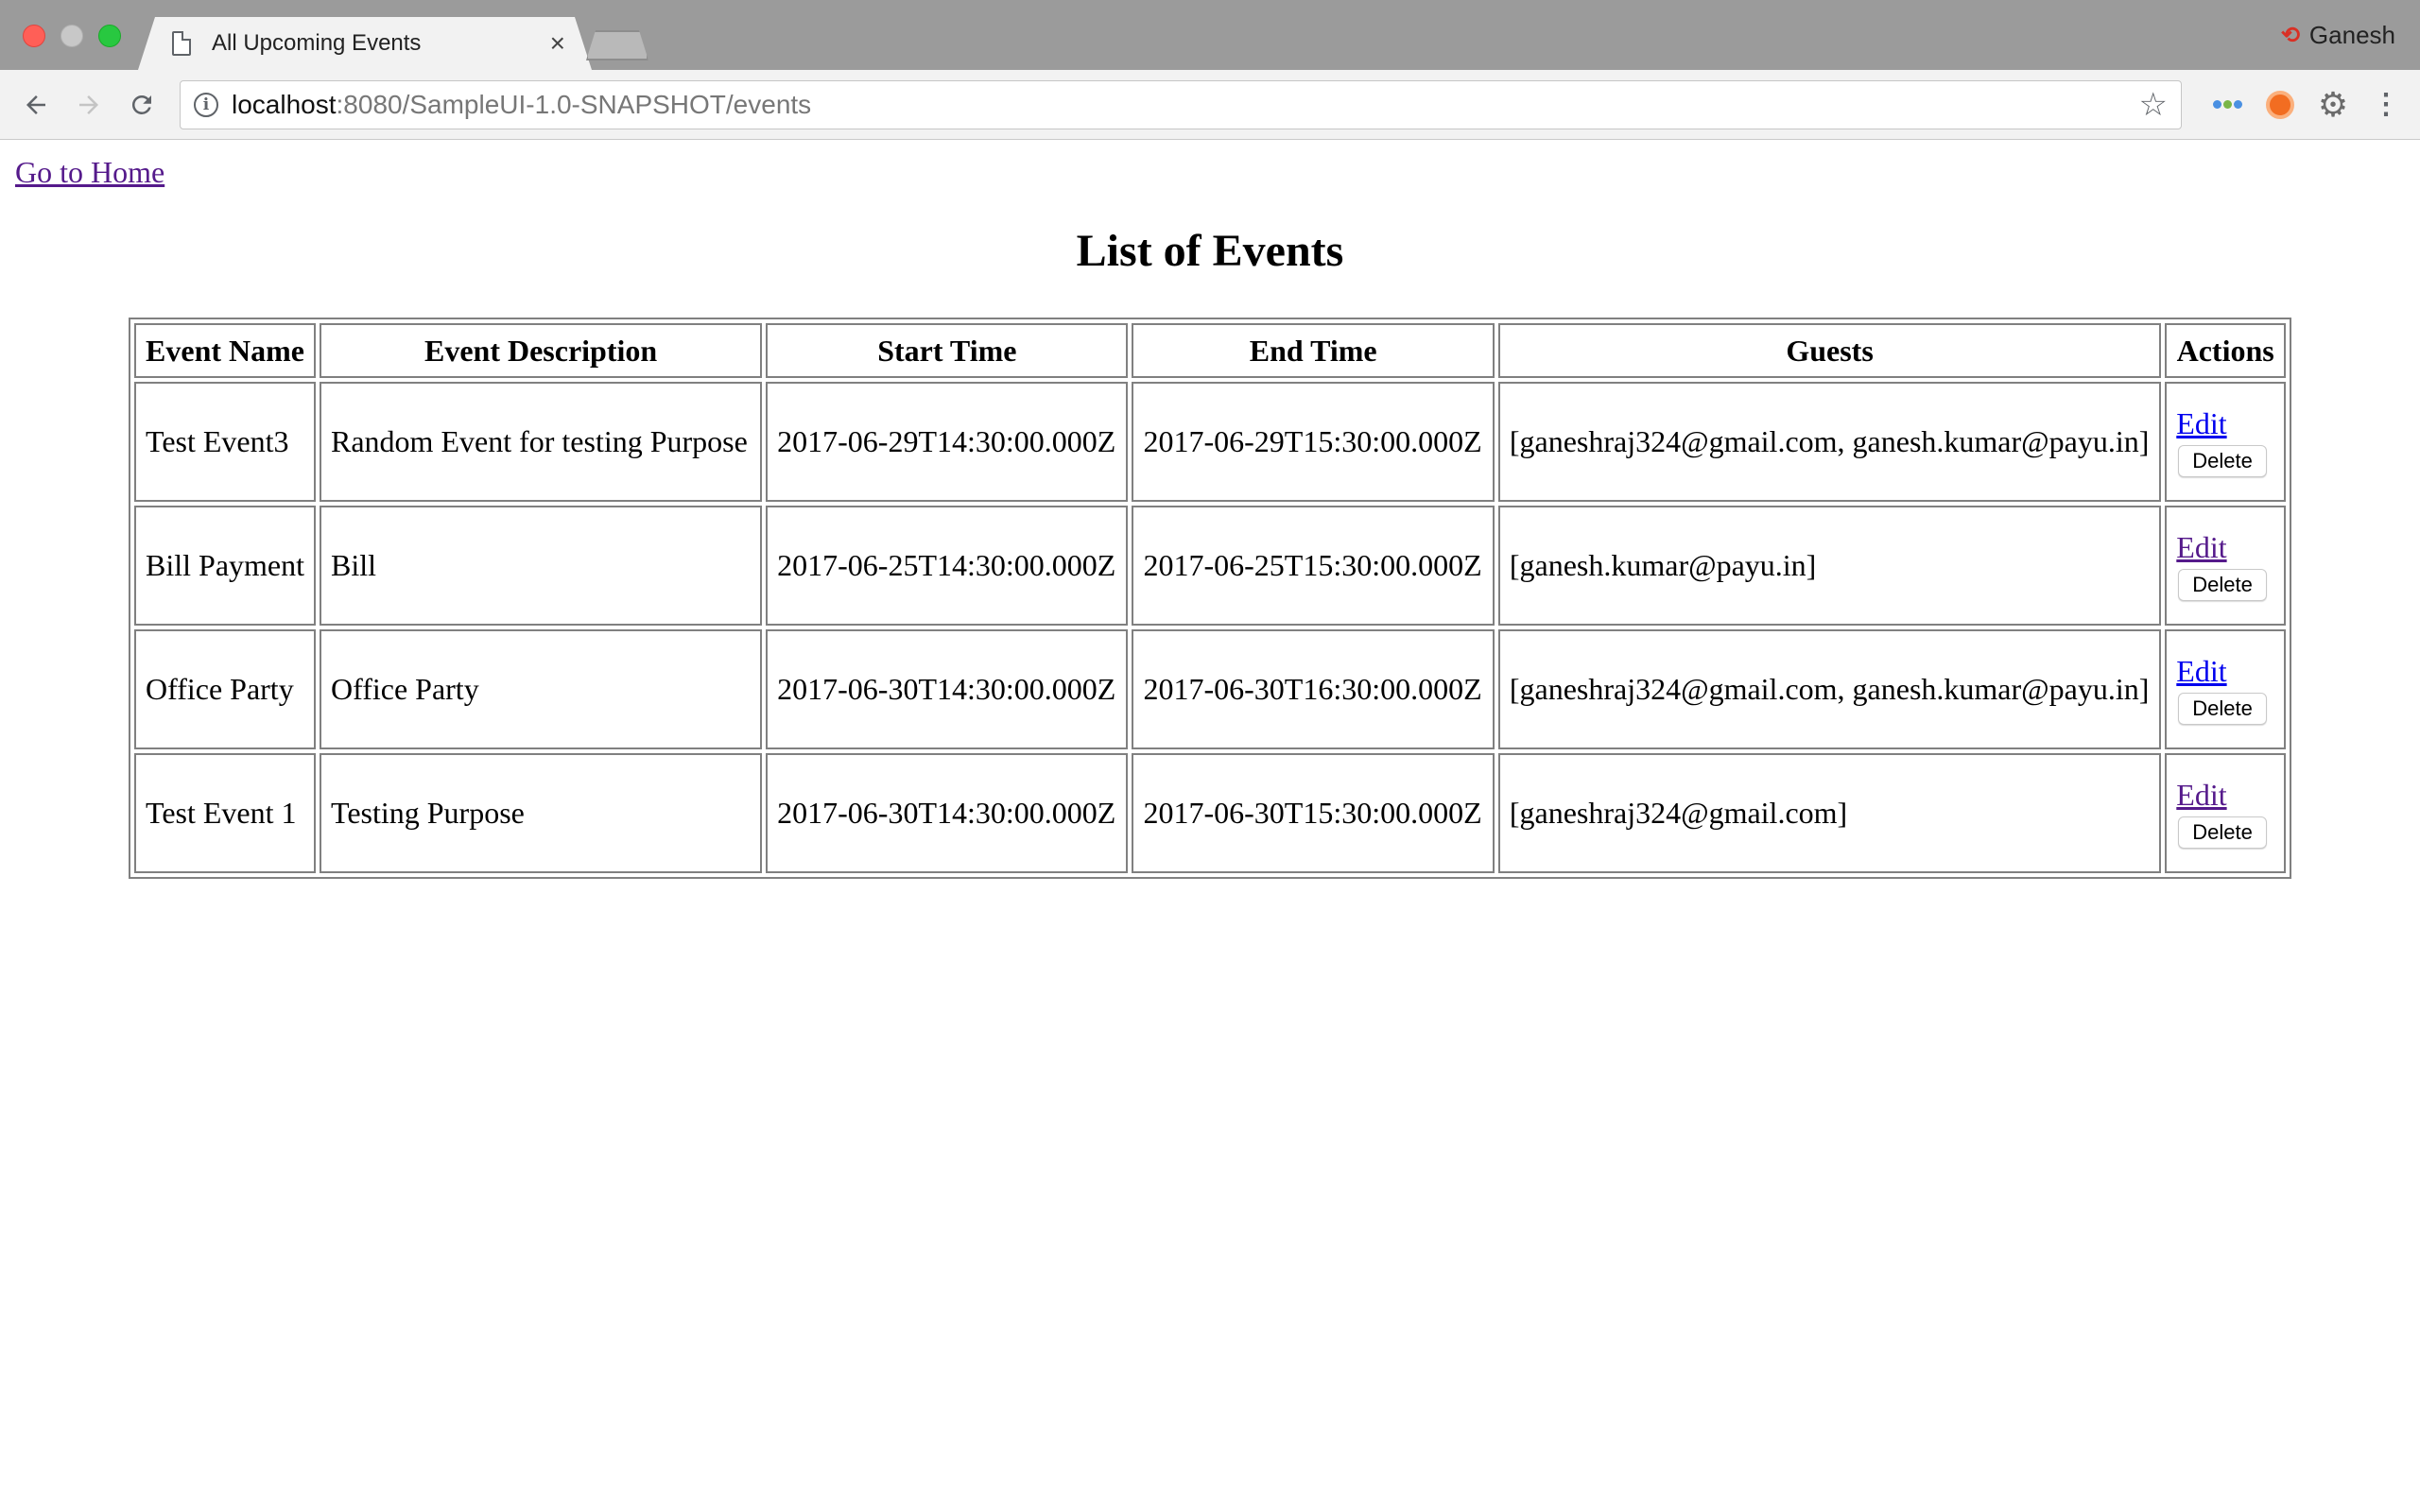  Describe the element at coordinates (1829, 813) in the screenshot. I see `cell-guests: [ganeshraj324@gmail.com]` at that location.